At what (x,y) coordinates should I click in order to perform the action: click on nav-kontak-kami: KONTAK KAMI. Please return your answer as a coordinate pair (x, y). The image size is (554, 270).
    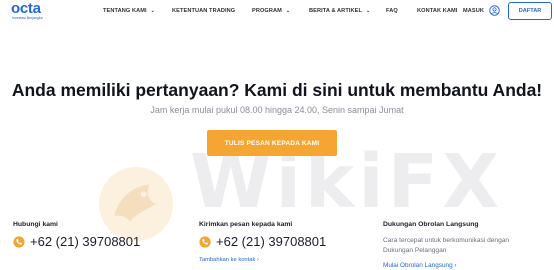
    Looking at the image, I should click on (437, 11).